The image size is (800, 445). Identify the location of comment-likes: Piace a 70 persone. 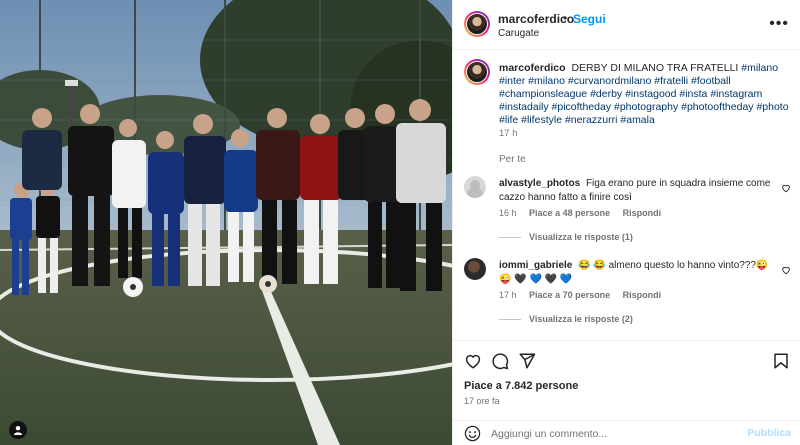
(569, 295).